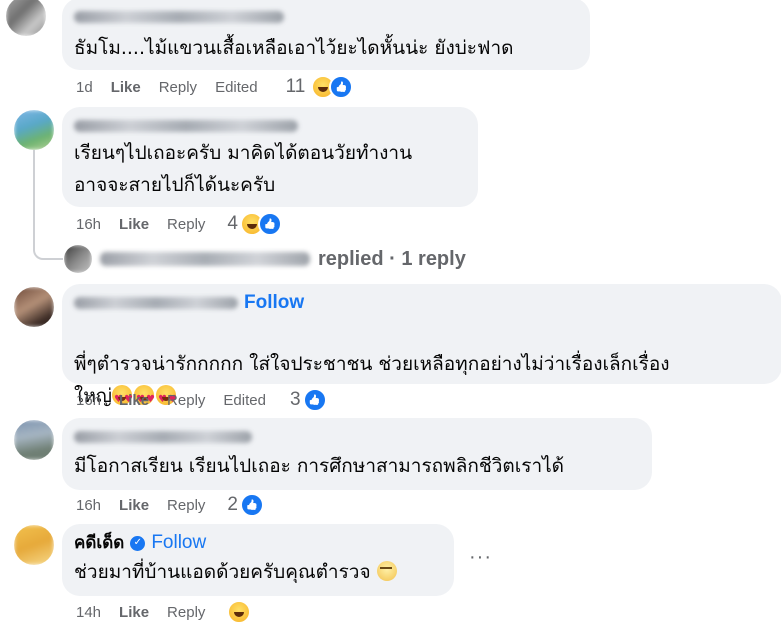  I want to click on comment-actions: 16h Like Reply 2, so click(170, 505).